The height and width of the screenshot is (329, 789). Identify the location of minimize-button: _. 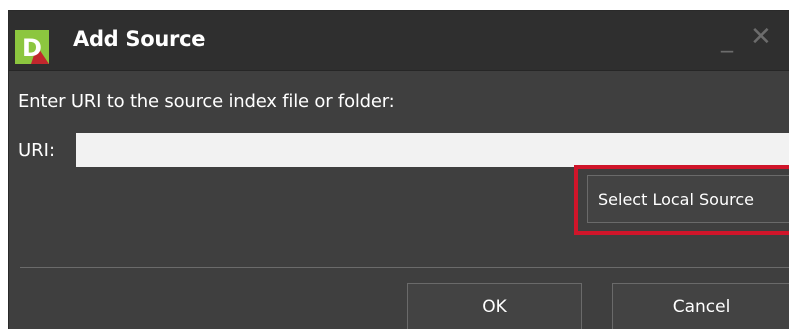
(727, 39).